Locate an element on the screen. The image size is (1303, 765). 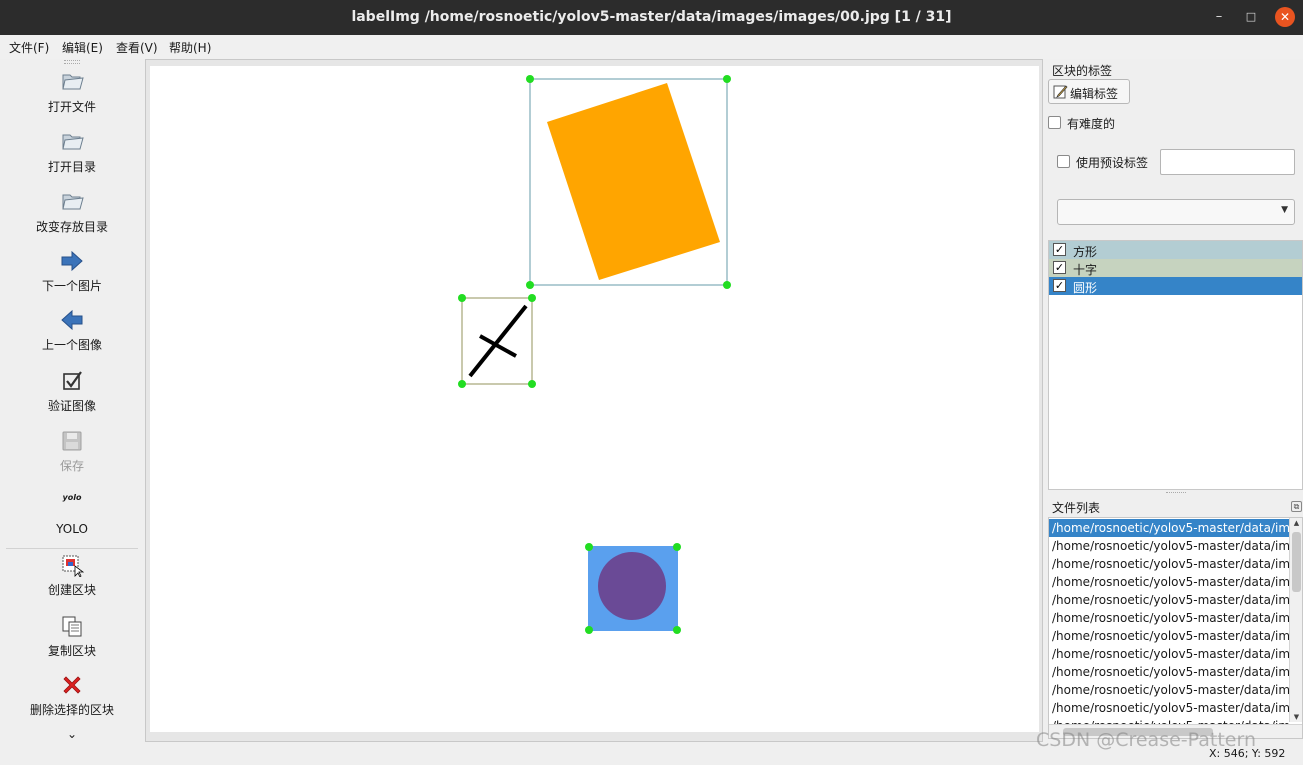
file-list-title: 文件列表 is located at coordinates (1076, 508).